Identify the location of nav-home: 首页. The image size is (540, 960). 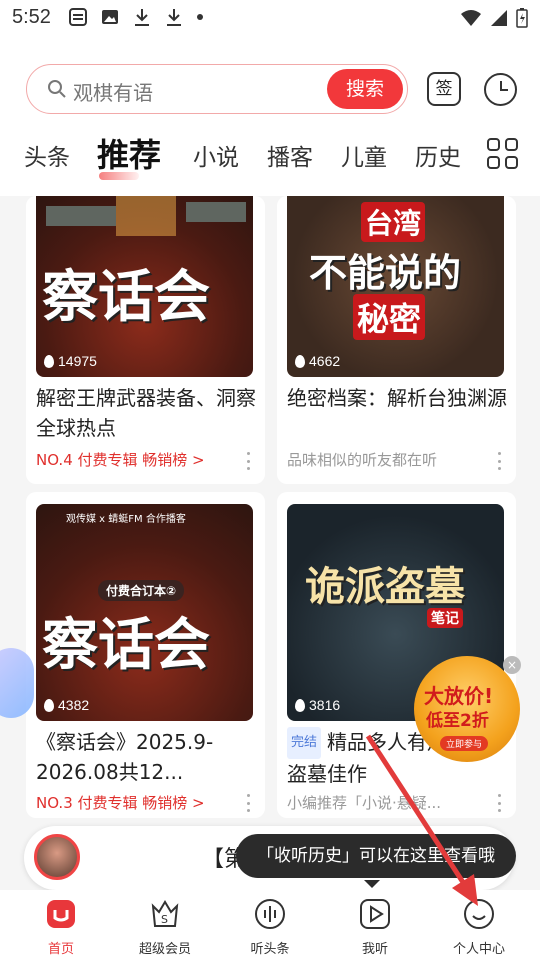
(61, 927).